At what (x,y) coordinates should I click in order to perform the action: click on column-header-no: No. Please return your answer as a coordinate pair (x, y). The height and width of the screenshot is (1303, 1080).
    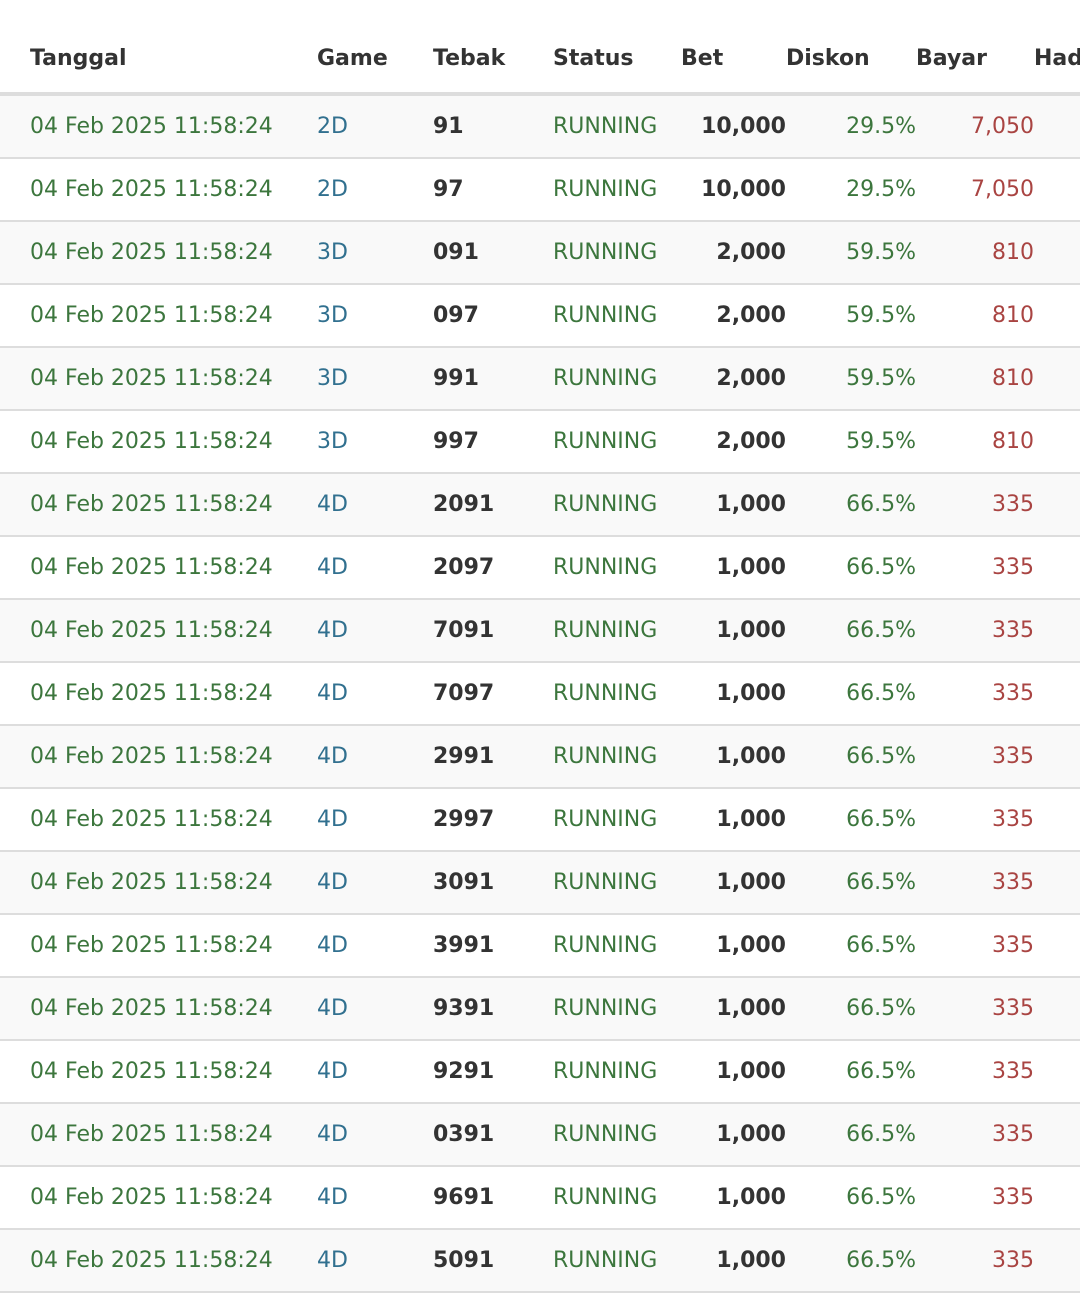
    Looking at the image, I should click on (15, 60).